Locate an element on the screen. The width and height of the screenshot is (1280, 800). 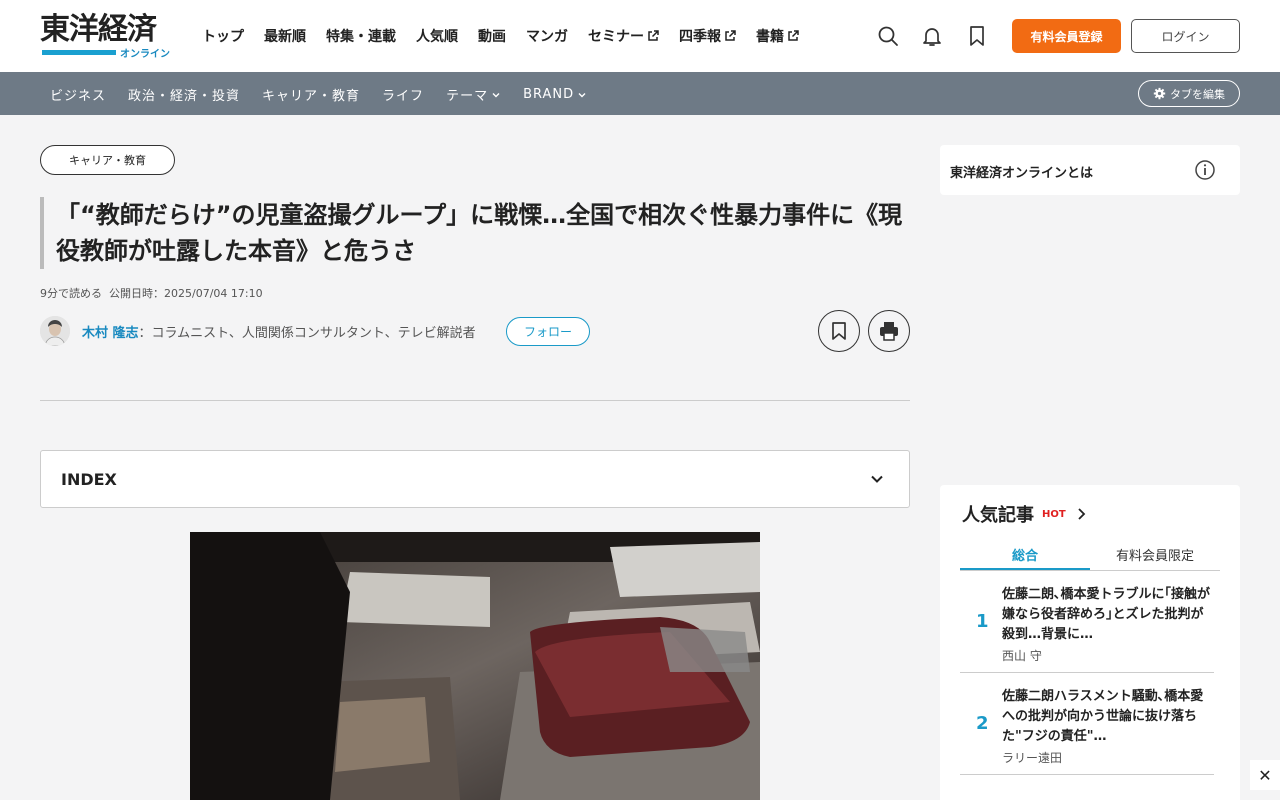
nav-label: トップ is located at coordinates (223, 37).